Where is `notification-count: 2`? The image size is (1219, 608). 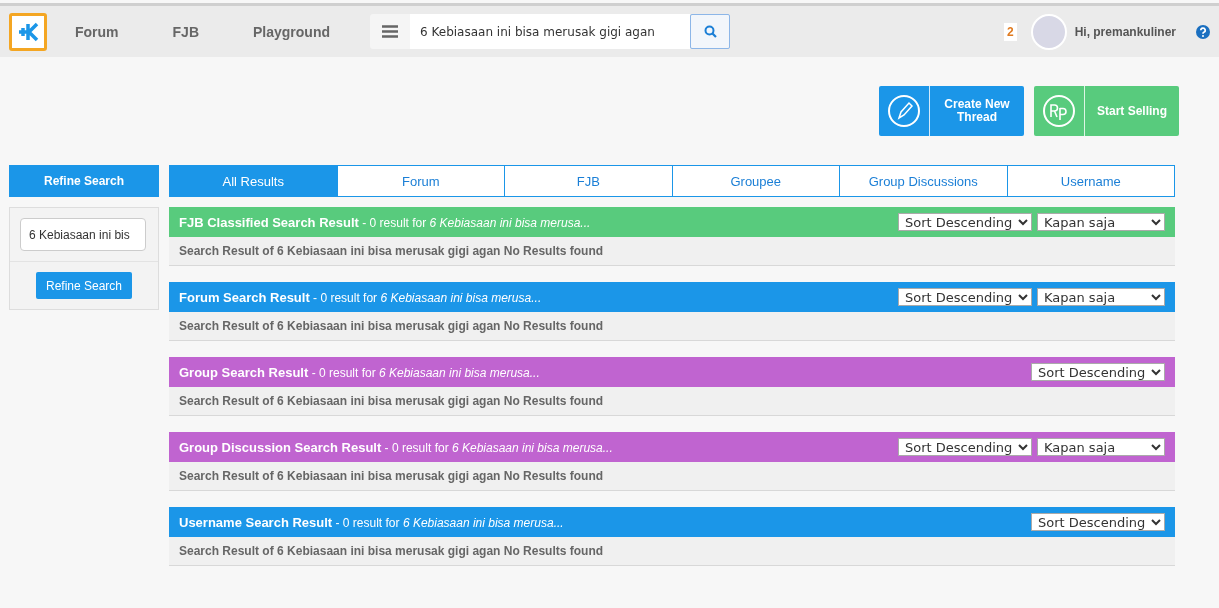
notification-count: 2 is located at coordinates (1010, 31).